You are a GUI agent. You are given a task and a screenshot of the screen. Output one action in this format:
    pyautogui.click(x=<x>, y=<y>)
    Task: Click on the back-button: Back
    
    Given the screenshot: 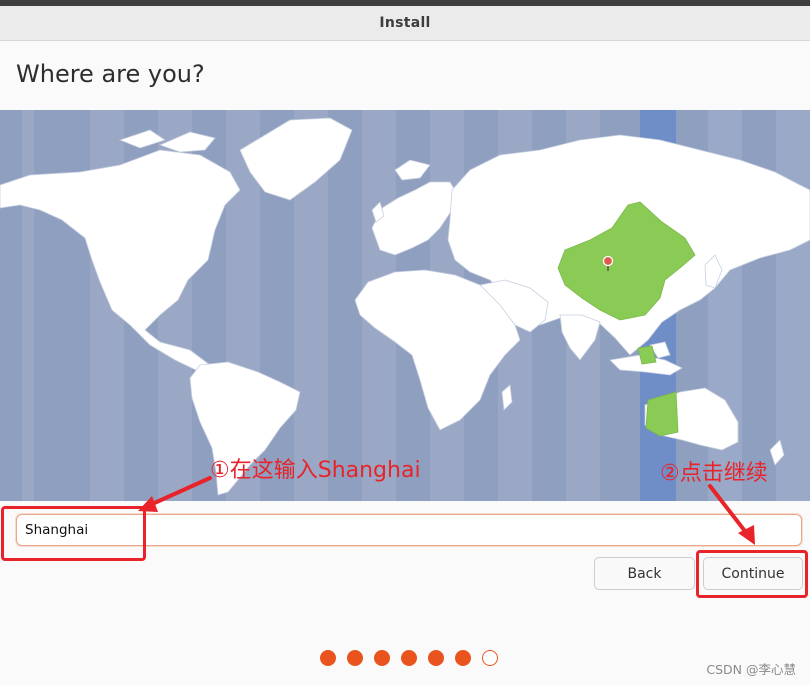 What is the action you would take?
    pyautogui.click(x=644, y=573)
    